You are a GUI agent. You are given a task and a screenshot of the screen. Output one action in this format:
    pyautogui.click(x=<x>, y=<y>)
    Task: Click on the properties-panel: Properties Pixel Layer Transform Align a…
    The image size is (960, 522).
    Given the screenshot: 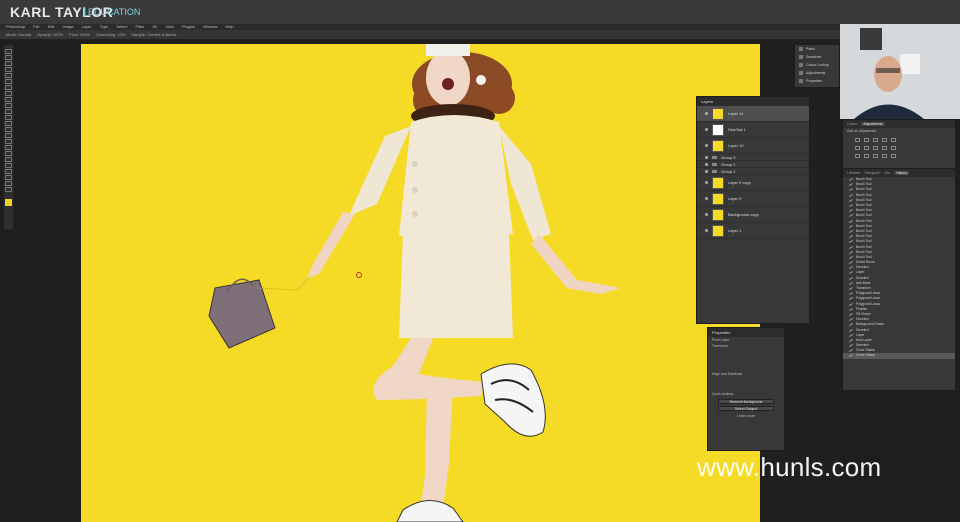 What is the action you would take?
    pyautogui.click(x=746, y=389)
    